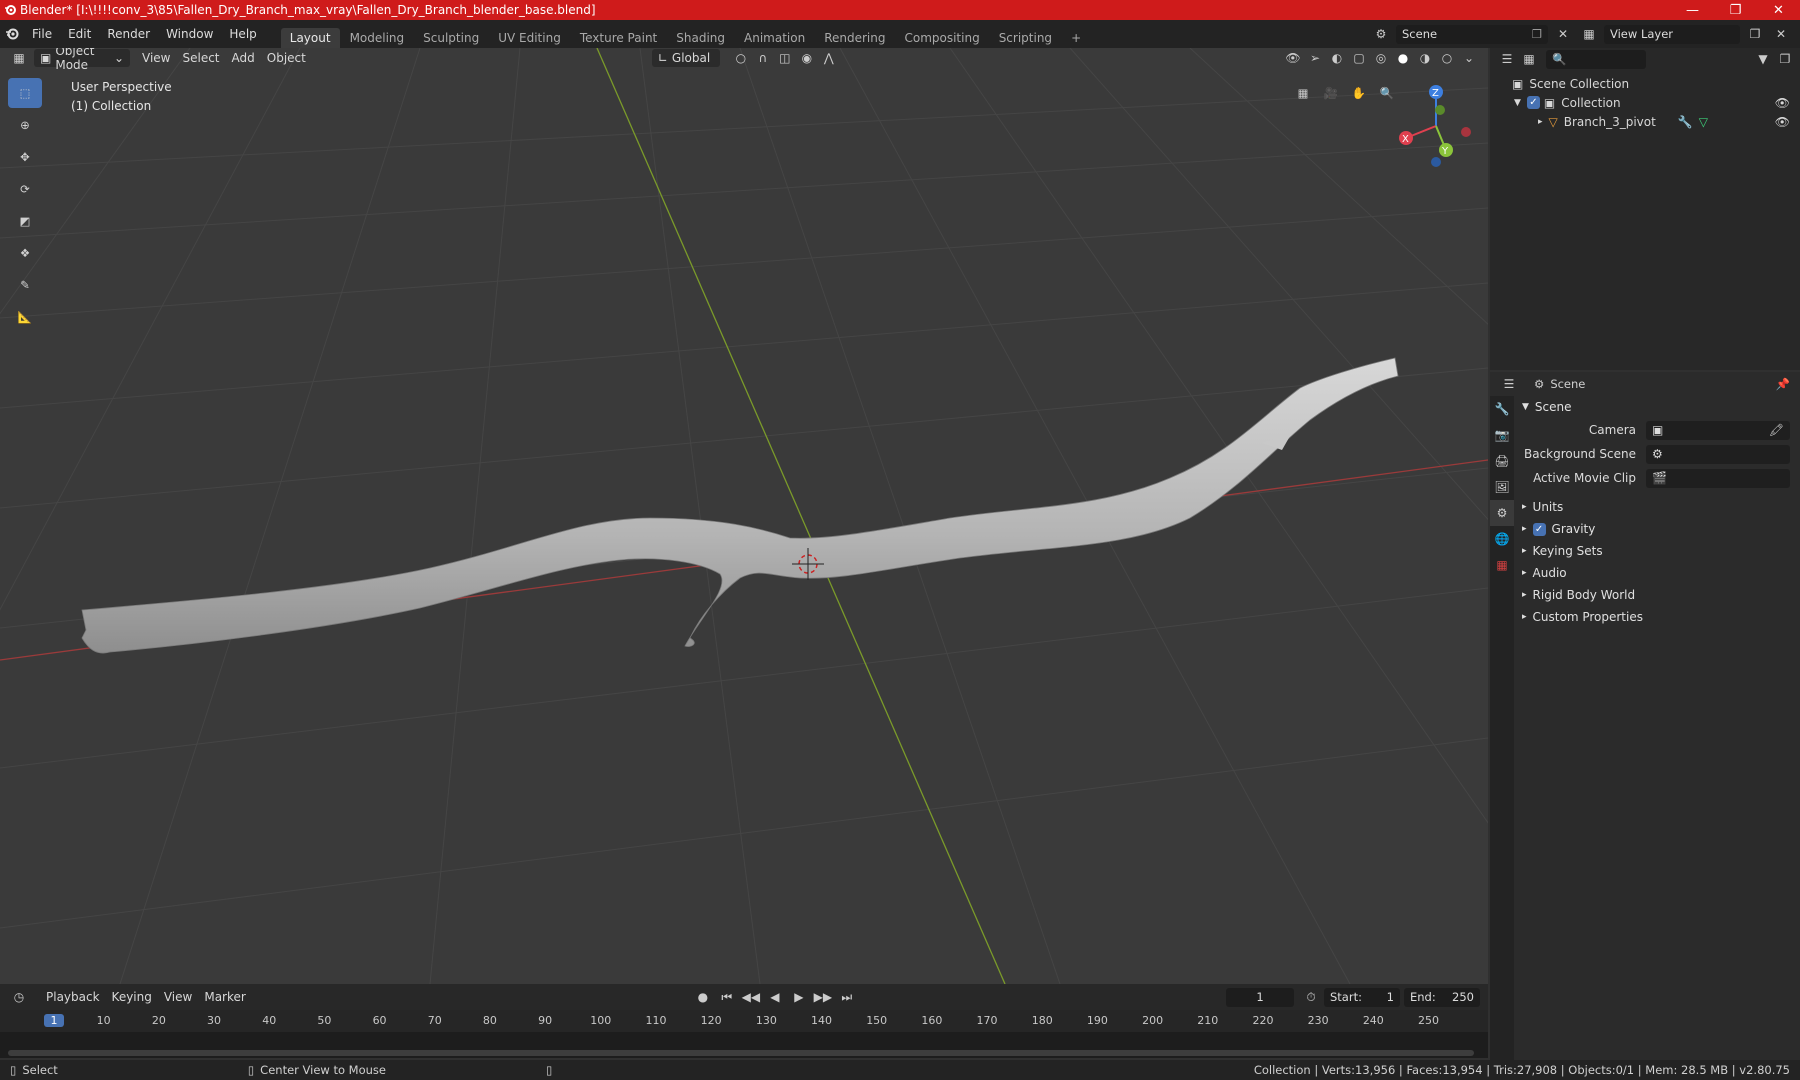  What do you see at coordinates (128, 34) in the screenshot?
I see `menu-render: Render` at bounding box center [128, 34].